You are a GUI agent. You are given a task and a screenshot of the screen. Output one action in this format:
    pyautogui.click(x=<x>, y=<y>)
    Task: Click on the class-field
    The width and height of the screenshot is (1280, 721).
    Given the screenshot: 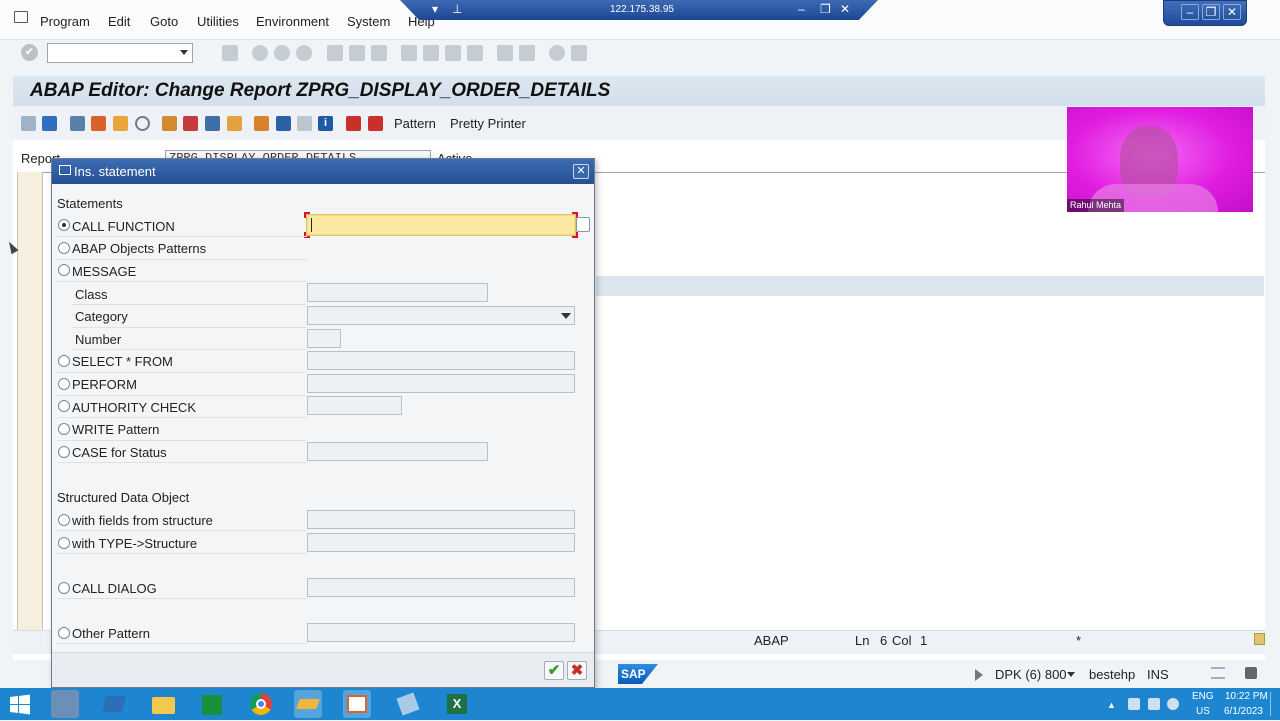 What is the action you would take?
    pyautogui.click(x=397, y=292)
    